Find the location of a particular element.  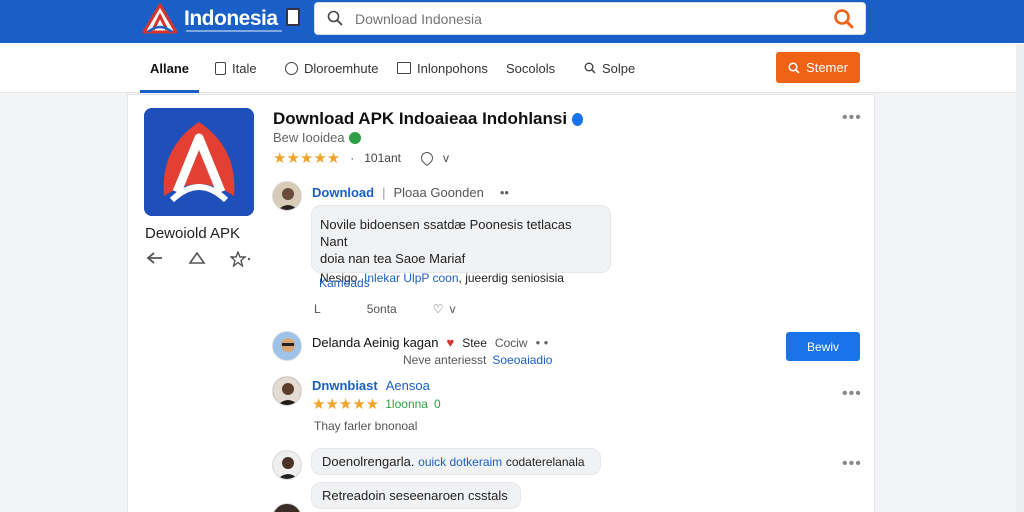

left-gutter is located at coordinates (63, 303).